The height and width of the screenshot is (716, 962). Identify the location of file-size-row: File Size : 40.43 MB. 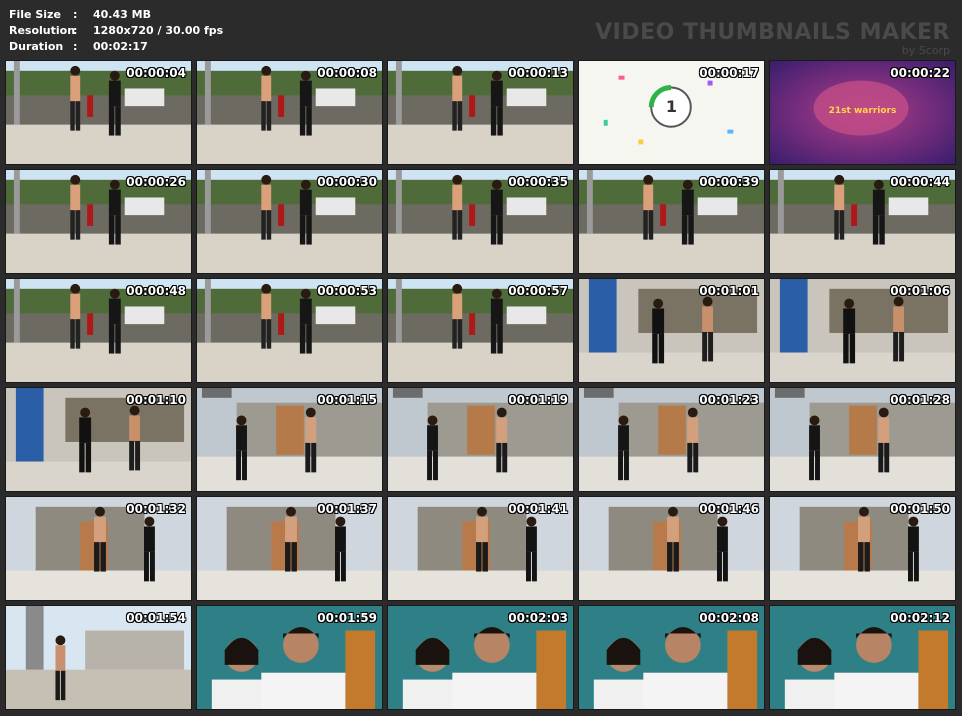
(116, 15).